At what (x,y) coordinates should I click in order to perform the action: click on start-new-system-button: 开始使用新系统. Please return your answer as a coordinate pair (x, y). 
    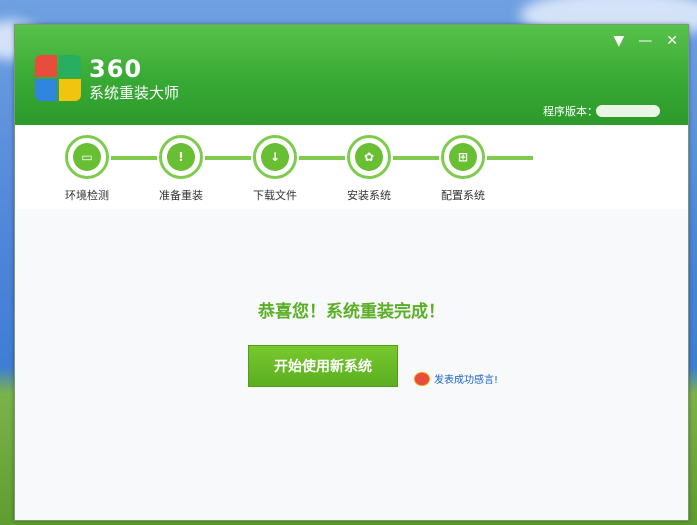
    Looking at the image, I should click on (323, 366).